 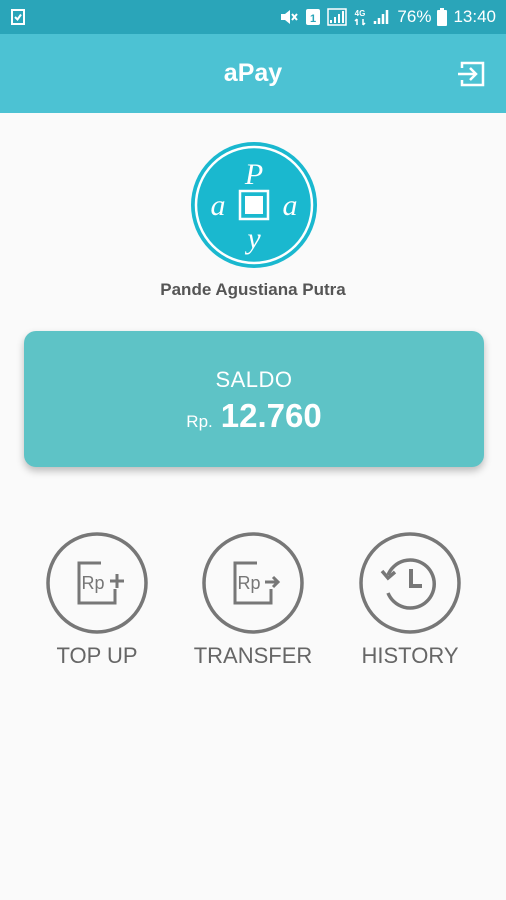 I want to click on transfer-label: TRANSFER, so click(x=253, y=655).